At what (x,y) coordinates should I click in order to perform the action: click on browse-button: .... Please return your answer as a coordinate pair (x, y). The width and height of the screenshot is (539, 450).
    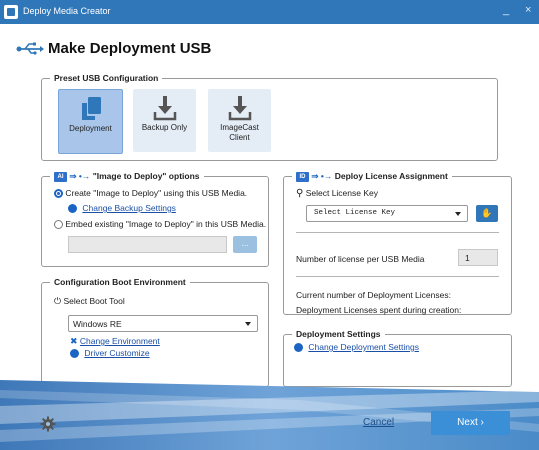
    Looking at the image, I should click on (245, 244).